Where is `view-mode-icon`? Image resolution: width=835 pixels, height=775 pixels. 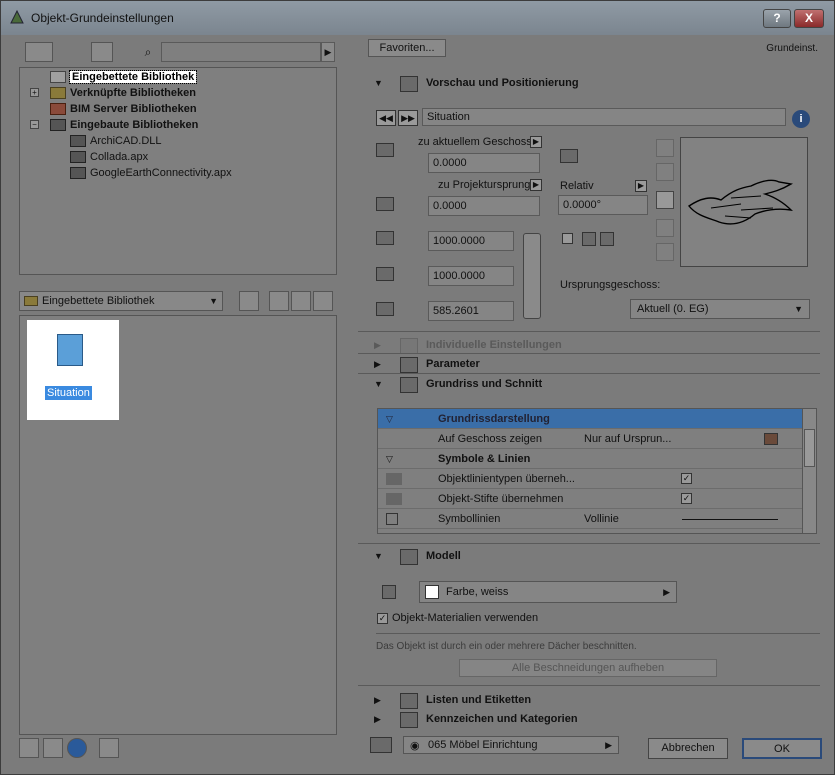
view-mode-icon is located at coordinates (39, 52).